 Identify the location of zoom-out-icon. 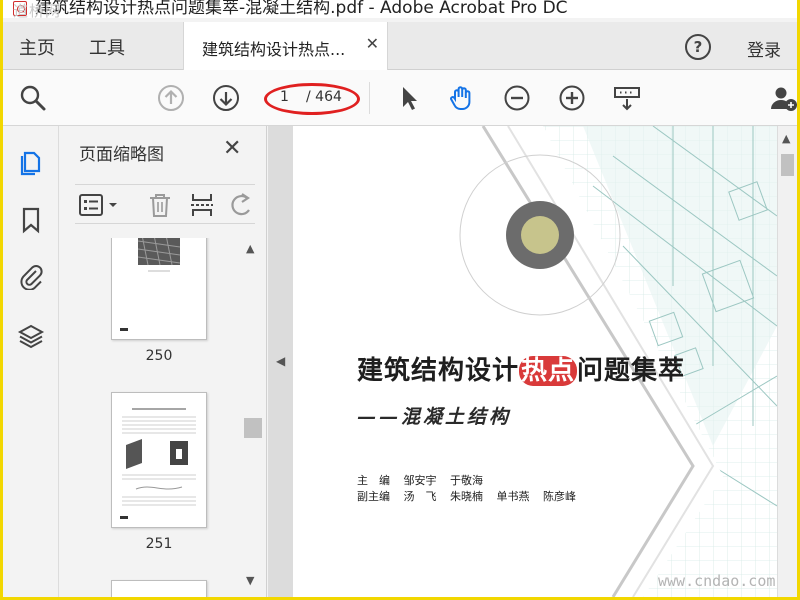
(517, 98).